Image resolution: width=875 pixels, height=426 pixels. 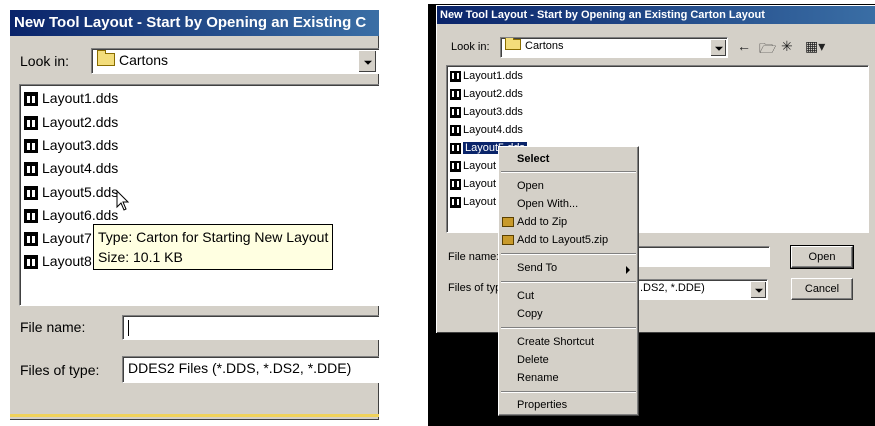 I want to click on menu-item-add-to-named-zip: Add to Layout5.zip, so click(x=562, y=240).